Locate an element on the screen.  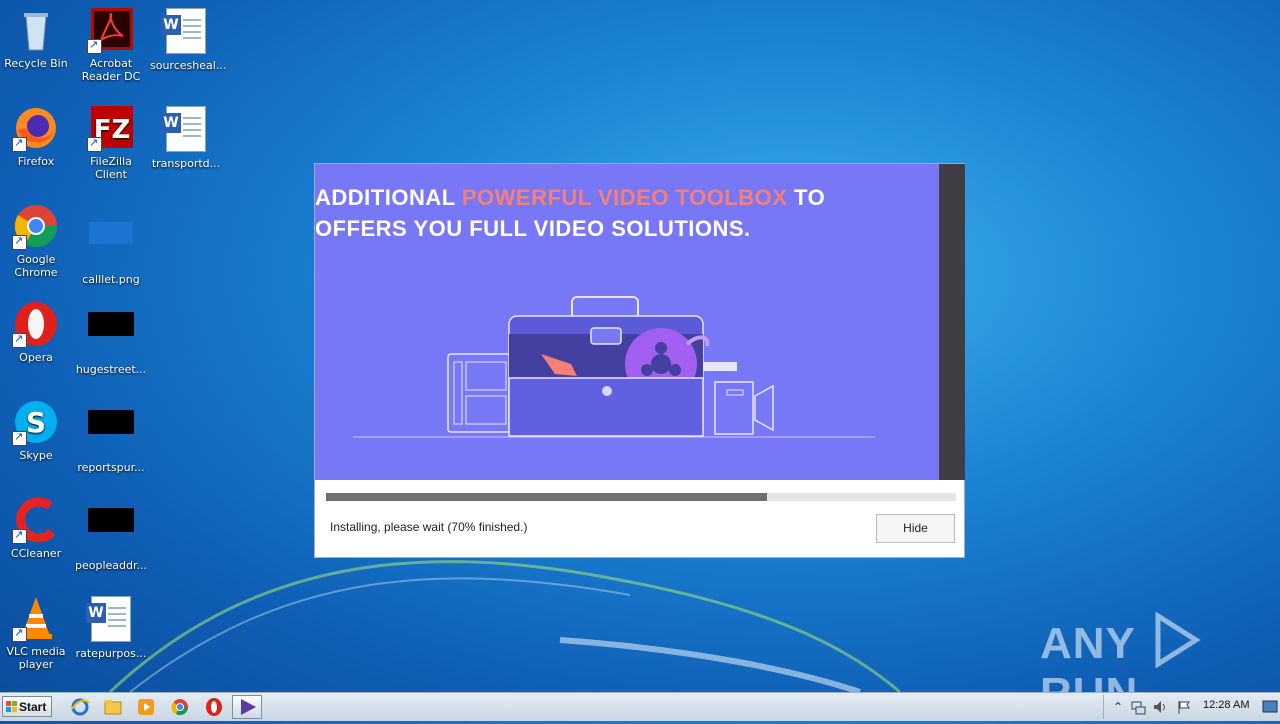
progress-fill is located at coordinates (546, 497).